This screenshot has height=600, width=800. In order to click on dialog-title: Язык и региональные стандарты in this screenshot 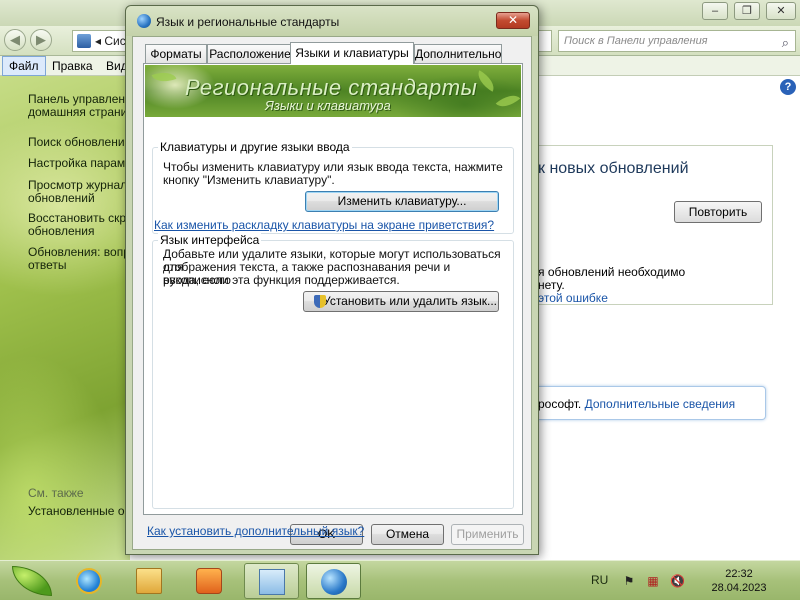, I will do `click(248, 22)`.